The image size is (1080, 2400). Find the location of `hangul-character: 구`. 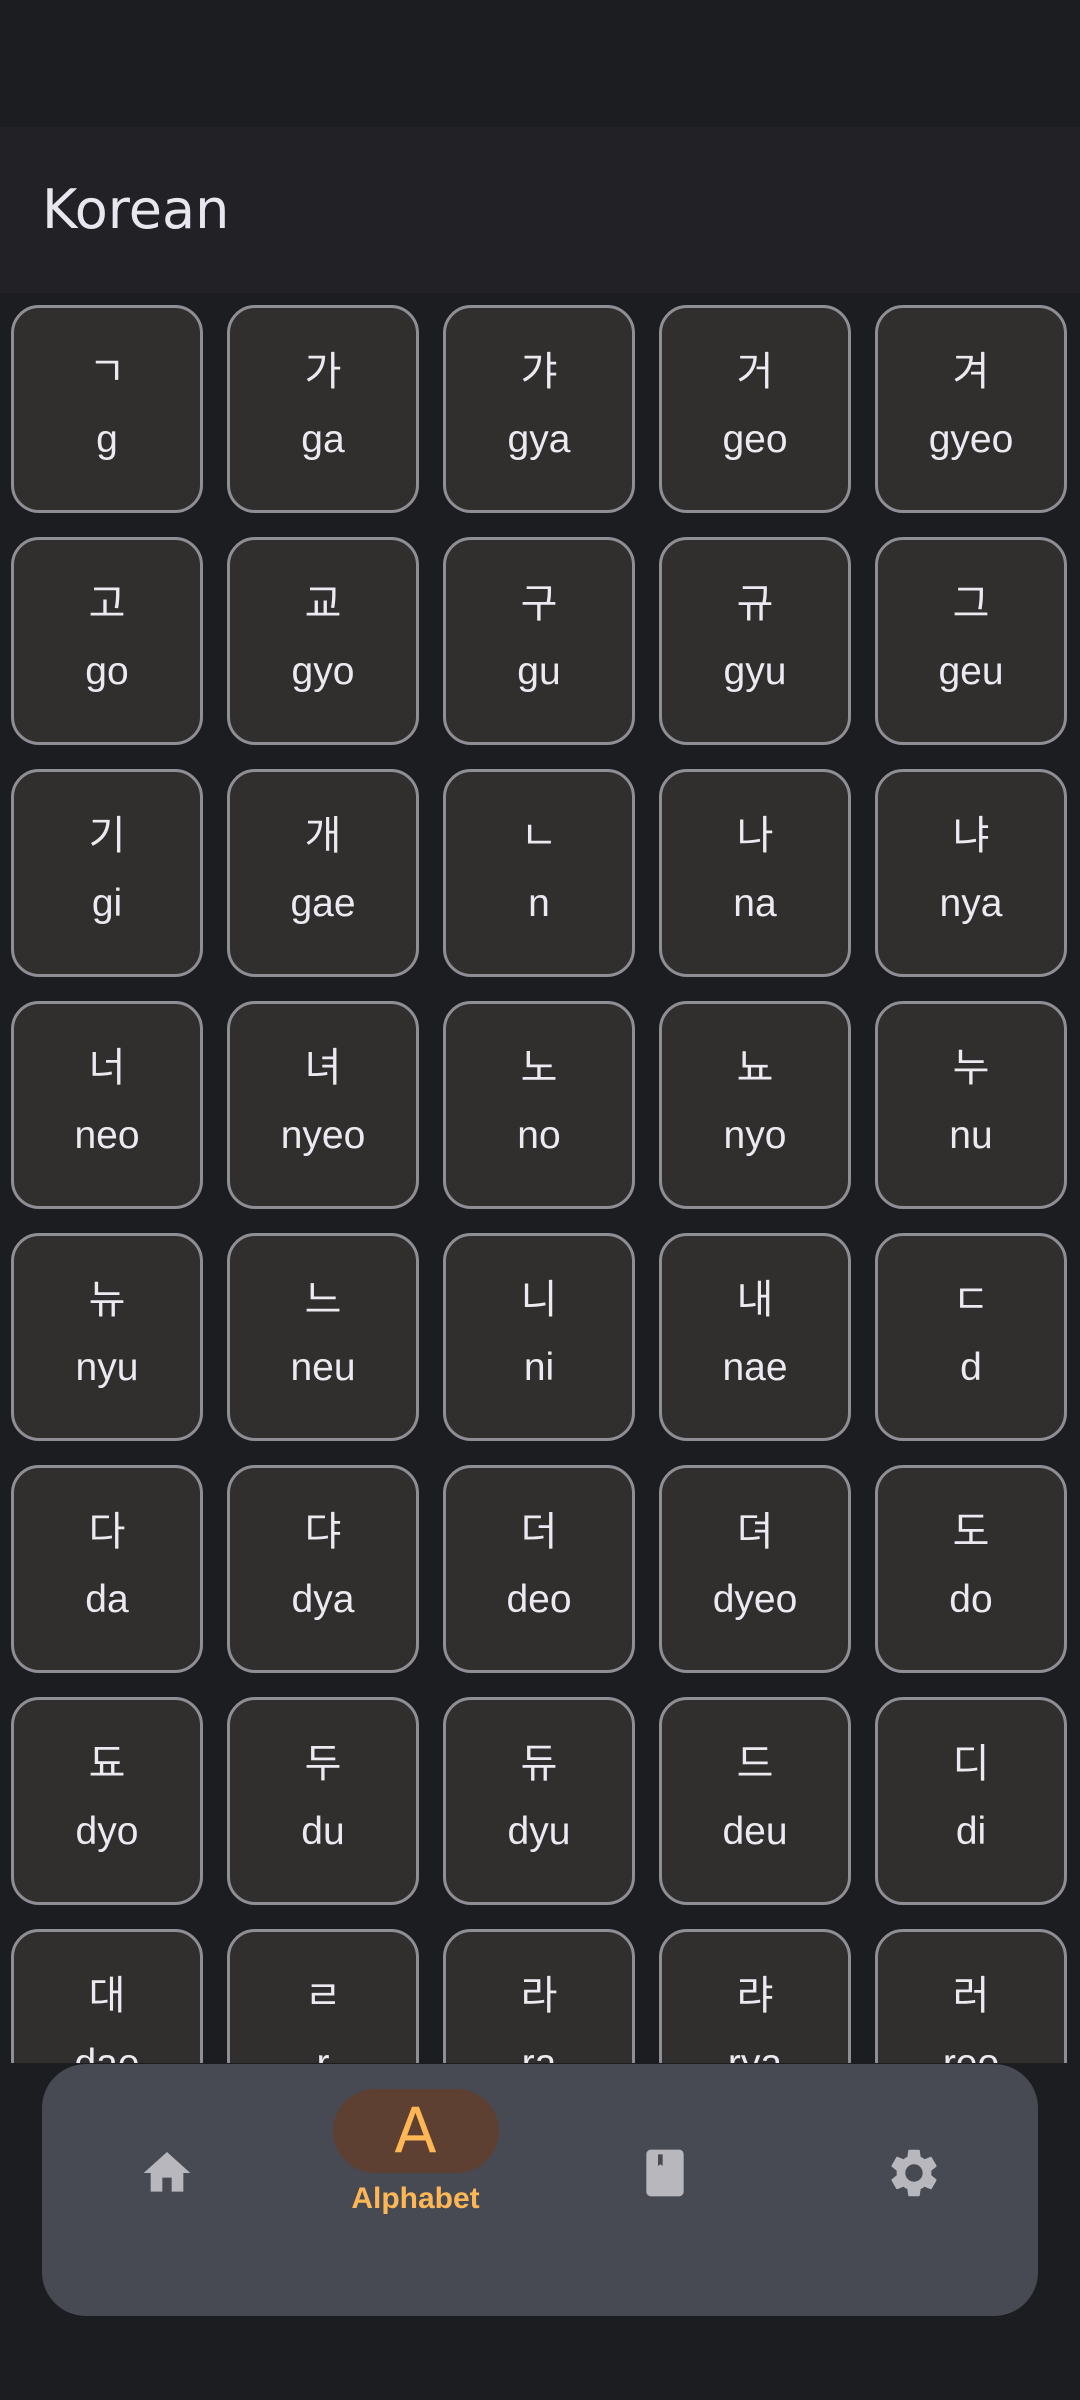

hangul-character: 구 is located at coordinates (539, 604).